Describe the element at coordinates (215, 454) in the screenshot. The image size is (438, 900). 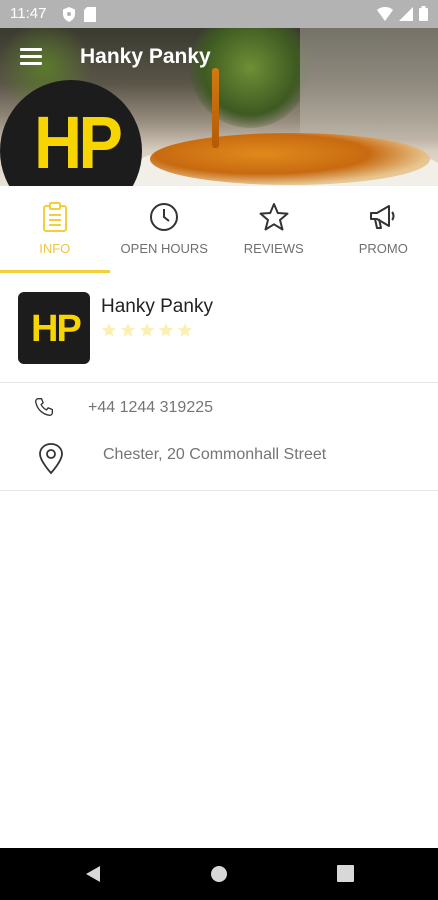
I see `address-text: Chester, 20 Commonhall Street` at that location.